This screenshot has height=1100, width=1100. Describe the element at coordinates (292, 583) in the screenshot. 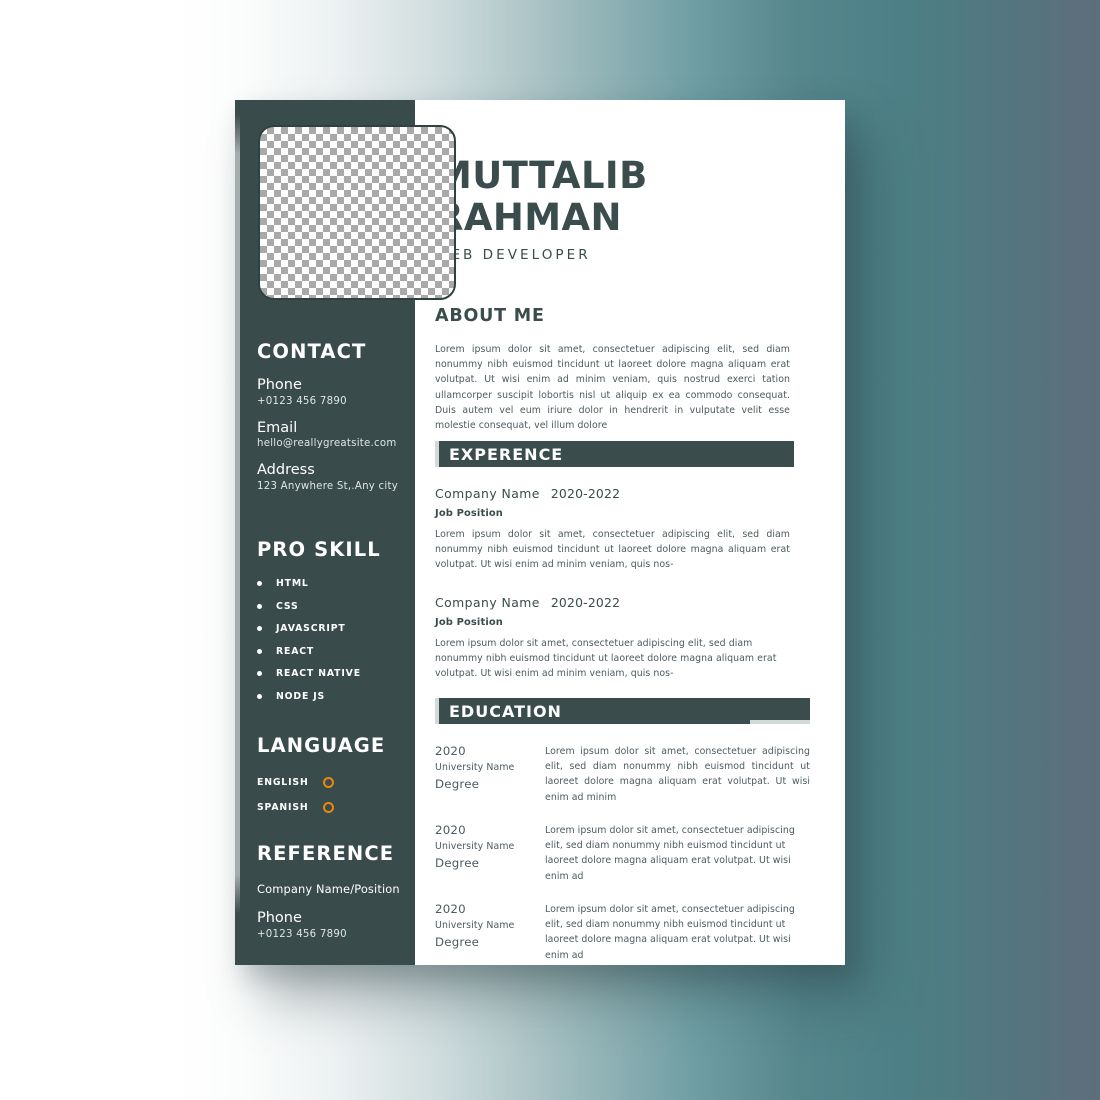

I see `skill-label: HTML` at that location.